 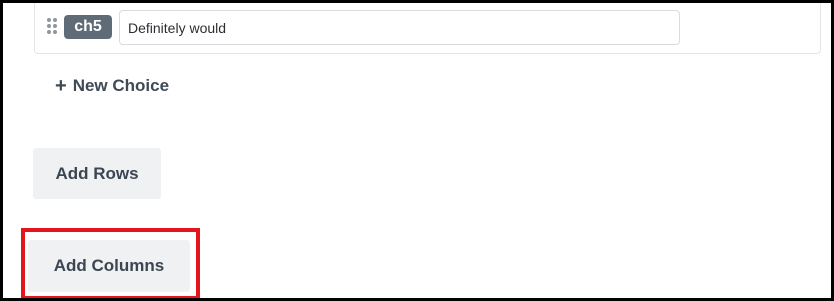 I want to click on choice-text-input, so click(x=399, y=27).